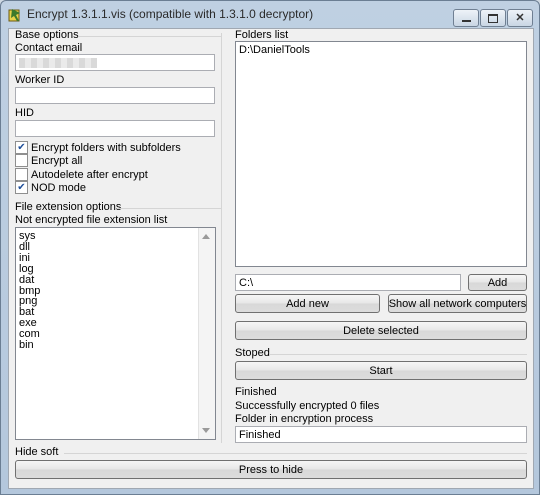  What do you see at coordinates (381, 434) in the screenshot?
I see `current-folder-field: Finished` at bounding box center [381, 434].